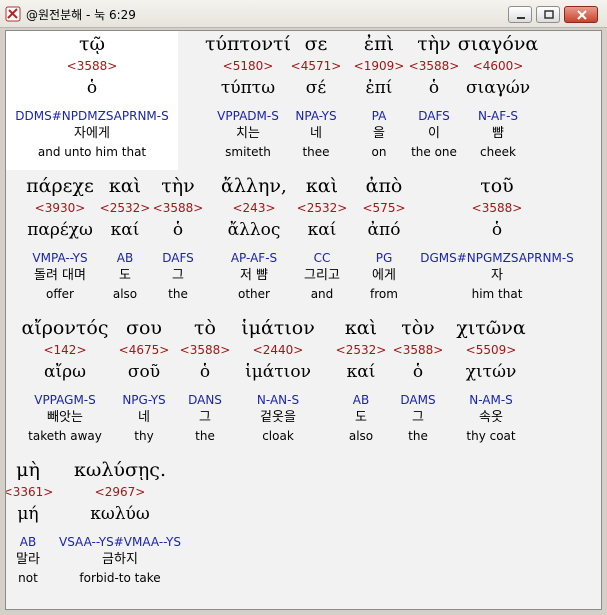 The width and height of the screenshot is (607, 615). Describe the element at coordinates (498, 116) in the screenshot. I see `parse-code: N-AF-S` at that location.